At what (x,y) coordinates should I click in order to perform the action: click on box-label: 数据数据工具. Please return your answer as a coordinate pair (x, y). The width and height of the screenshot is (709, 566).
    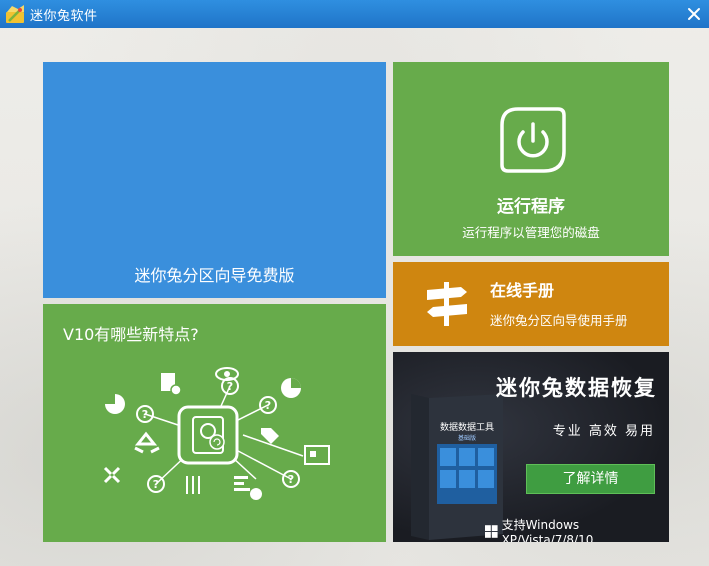
    Looking at the image, I should click on (467, 427).